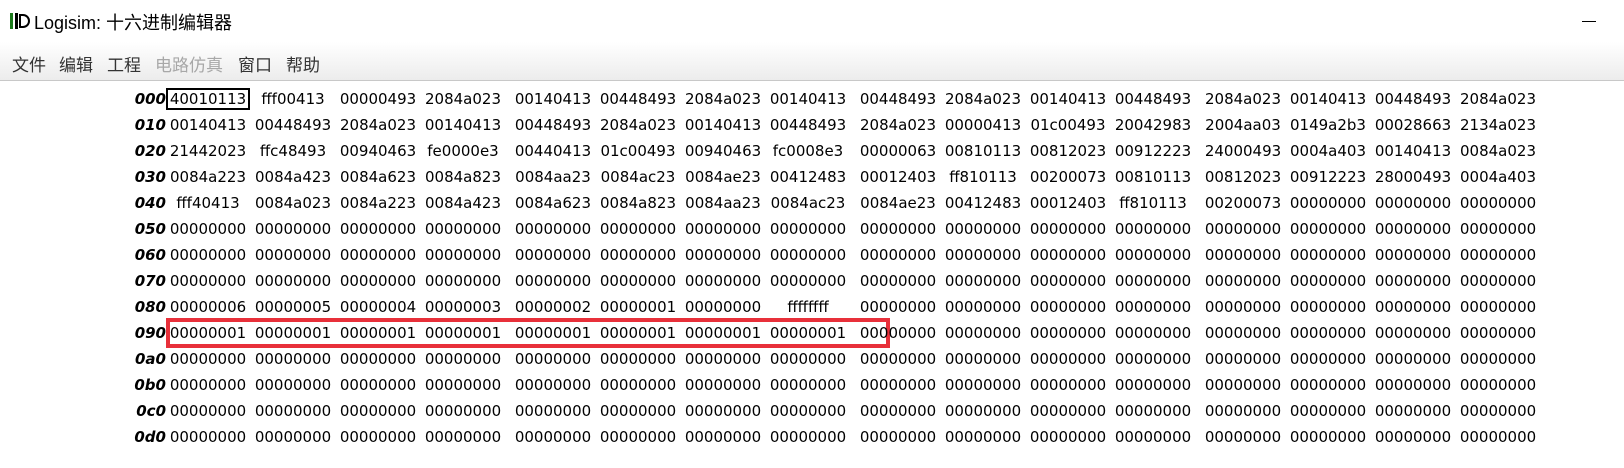 The height and width of the screenshot is (468, 1624). Describe the element at coordinates (208, 203) in the screenshot. I see `hex-cell: fff40413` at that location.